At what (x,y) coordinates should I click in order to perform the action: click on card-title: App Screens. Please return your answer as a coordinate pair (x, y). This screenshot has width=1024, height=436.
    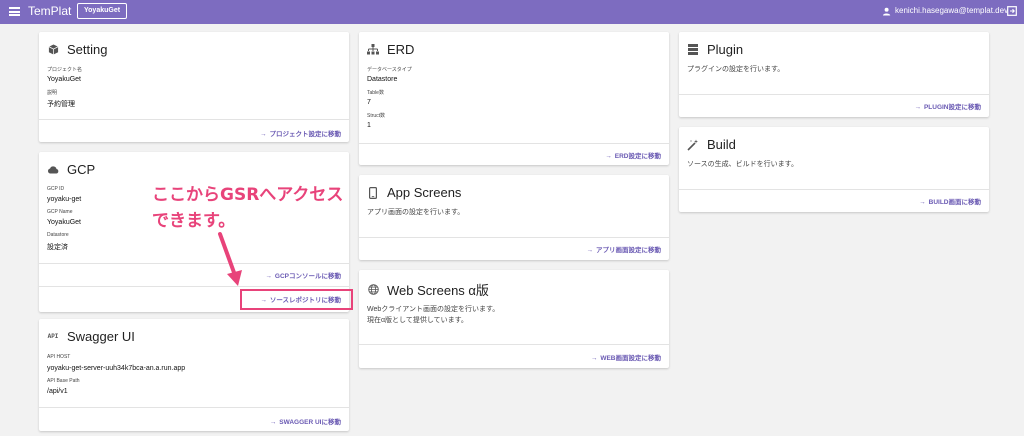
    Looking at the image, I should click on (424, 192).